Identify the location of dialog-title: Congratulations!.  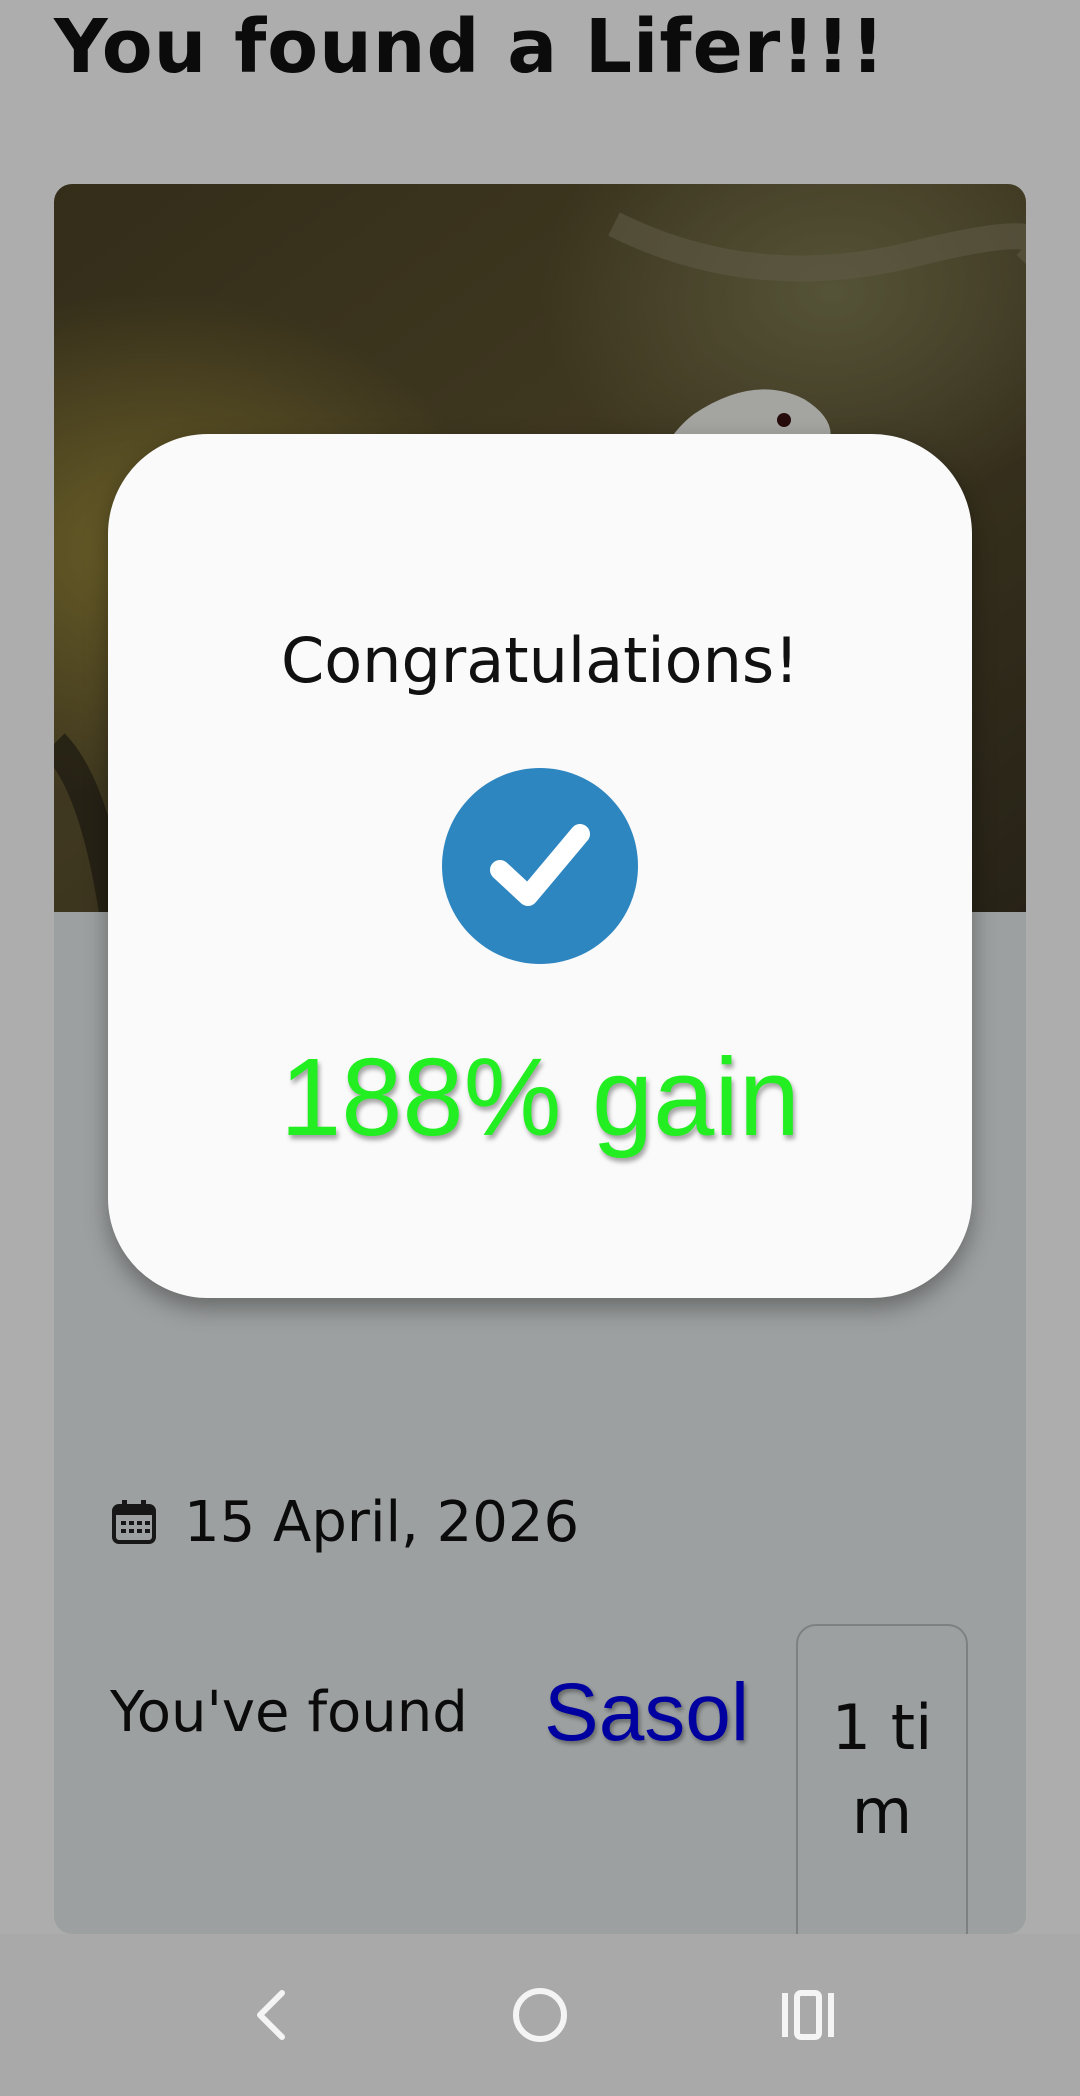
(540, 660).